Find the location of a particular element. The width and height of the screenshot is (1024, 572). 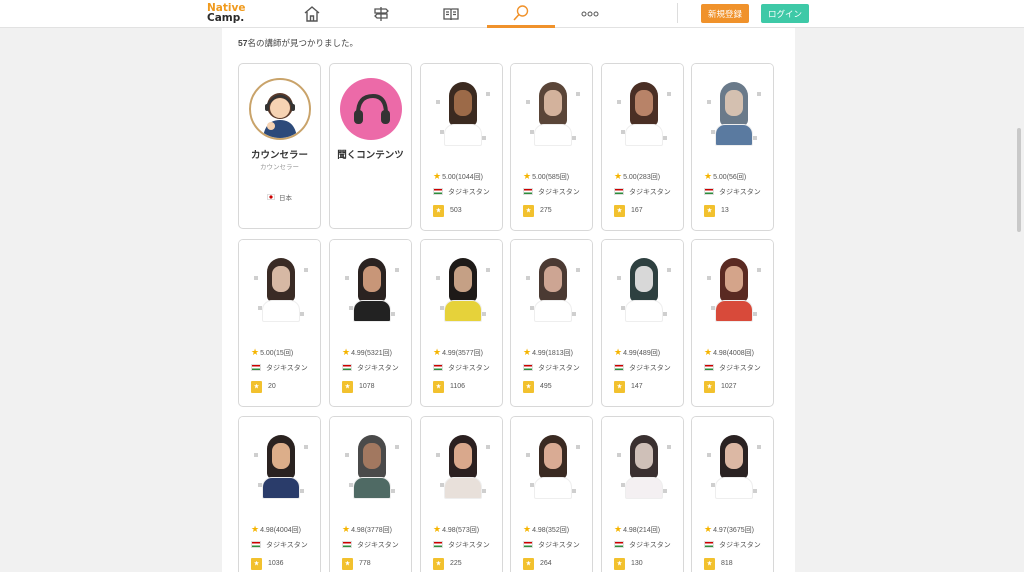

teacher-rating-row: ★ 4.98(4004回) is located at coordinates (285, 529).